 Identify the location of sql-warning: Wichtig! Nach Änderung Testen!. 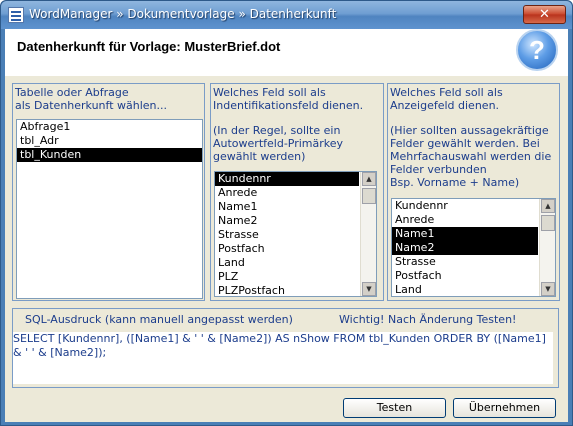
(428, 319).